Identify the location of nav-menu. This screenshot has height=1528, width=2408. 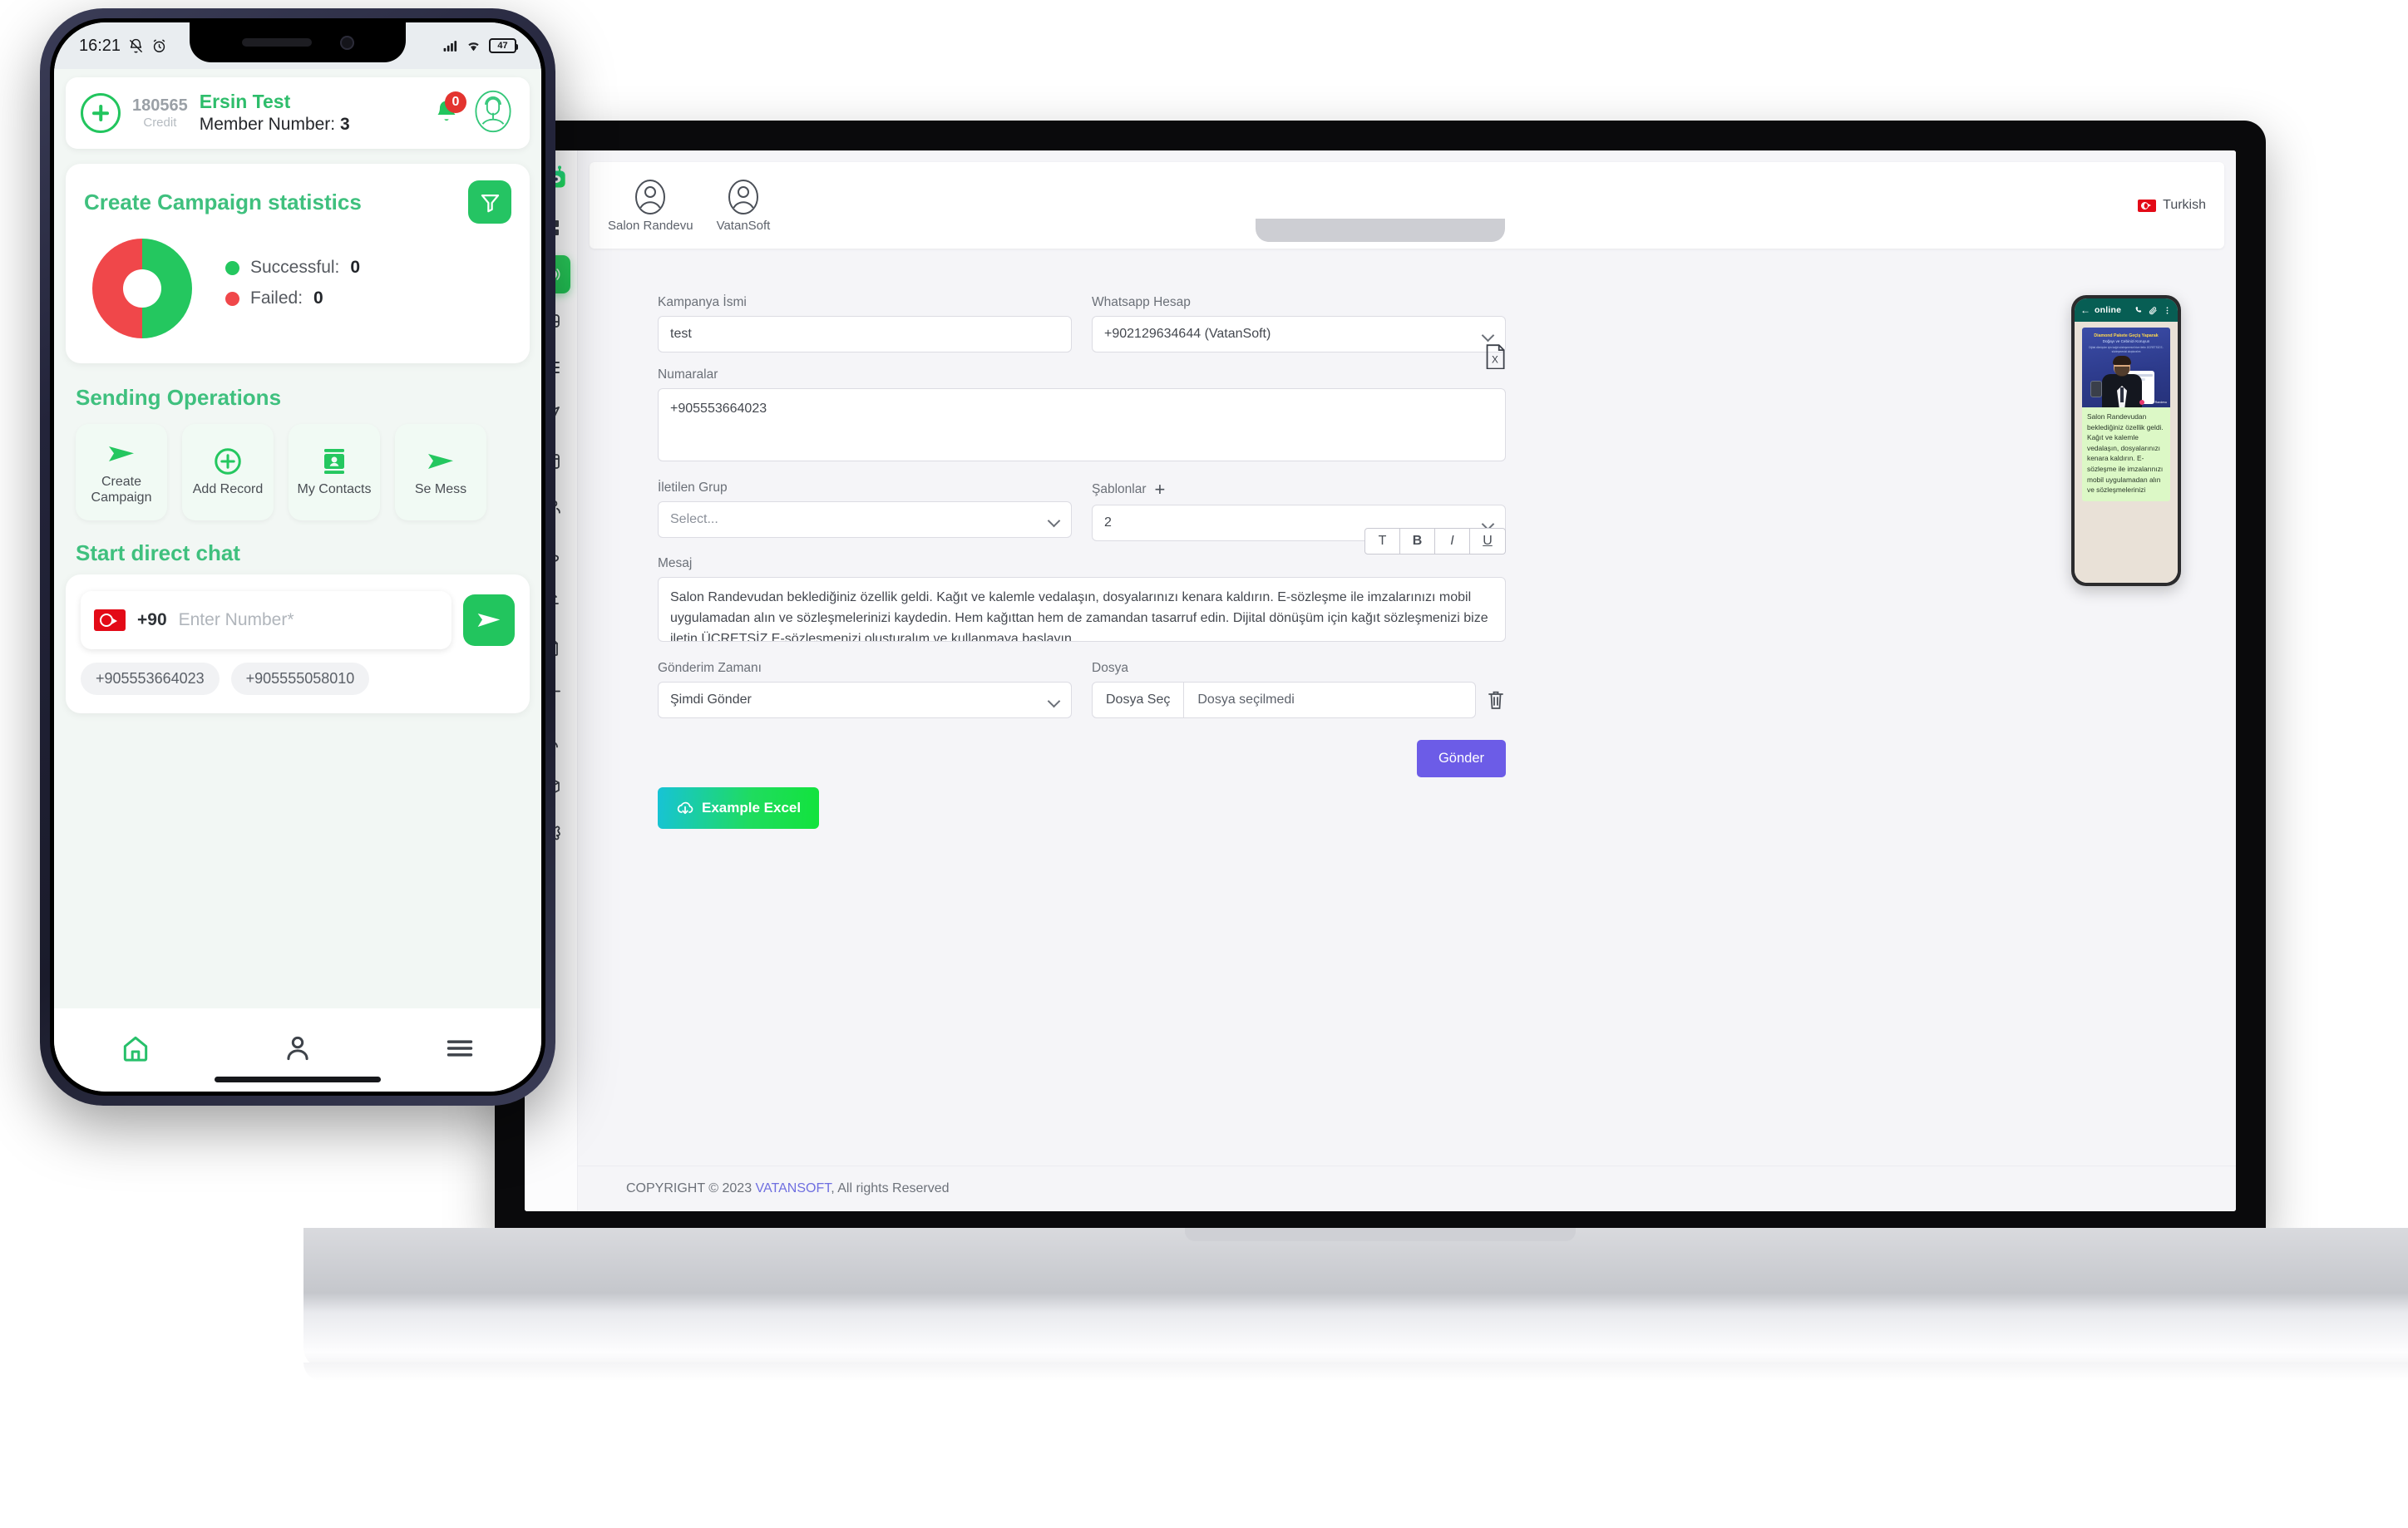
(460, 1050).